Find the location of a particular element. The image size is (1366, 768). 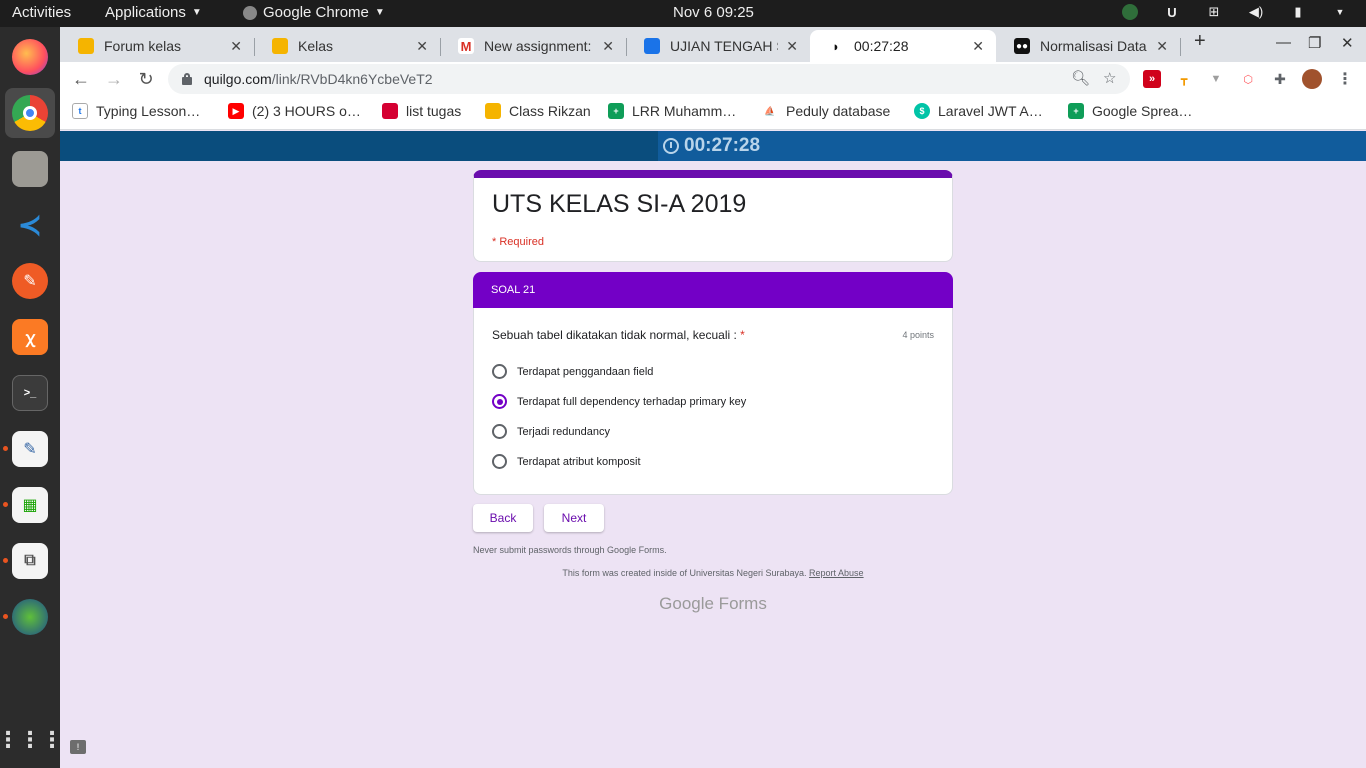

activities-label: Activities is located at coordinates (42, 12).